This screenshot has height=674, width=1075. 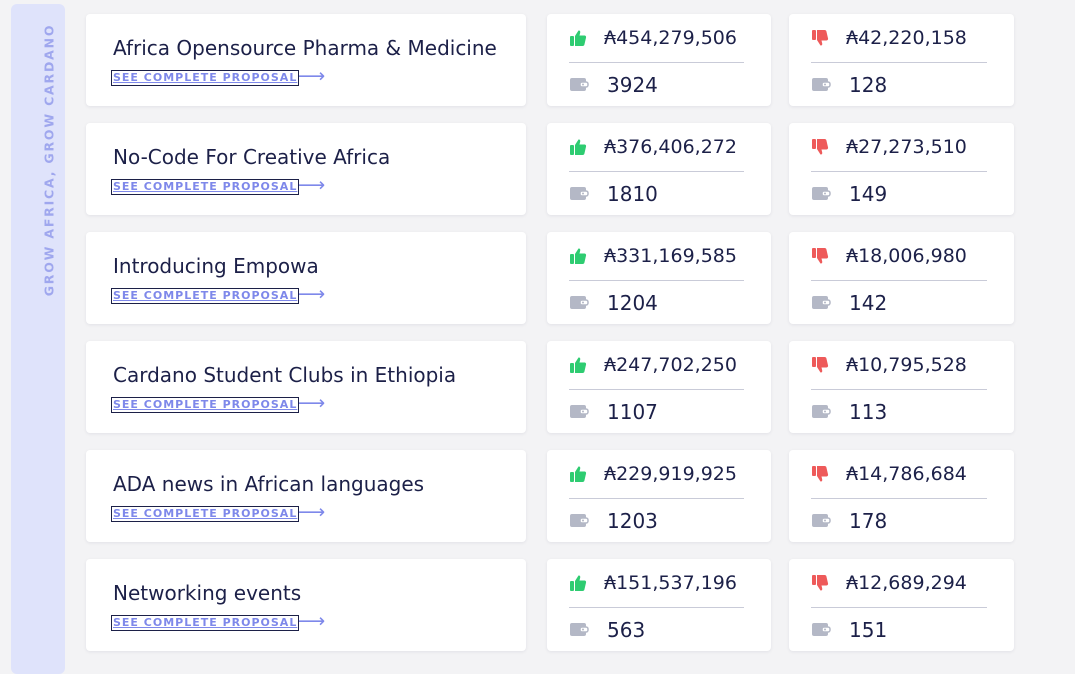 What do you see at coordinates (670, 365) in the screenshot?
I see `yes-amount: ₳247,702,250` at bounding box center [670, 365].